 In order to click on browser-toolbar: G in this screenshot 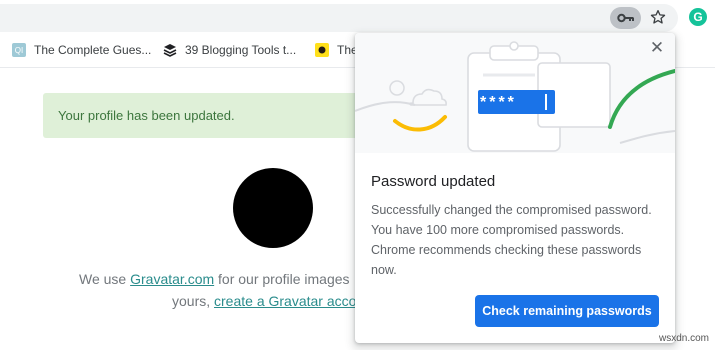, I will do `click(357, 16)`.